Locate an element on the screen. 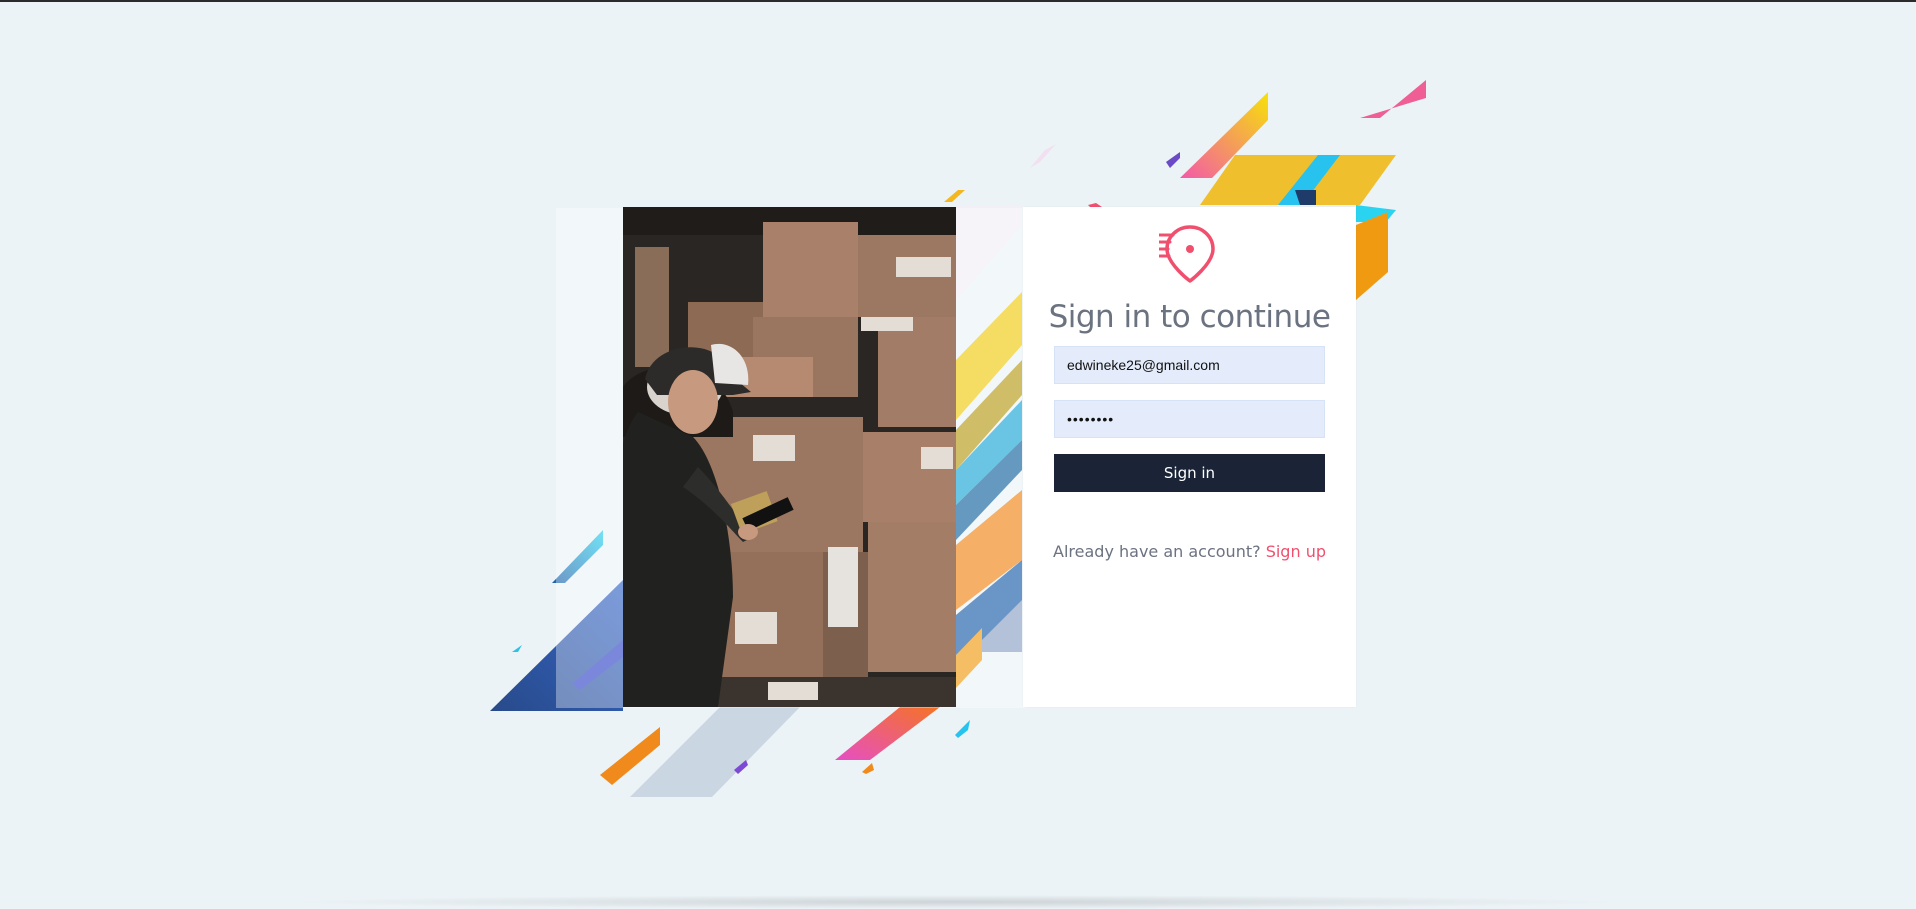  password-field is located at coordinates (1189, 419).